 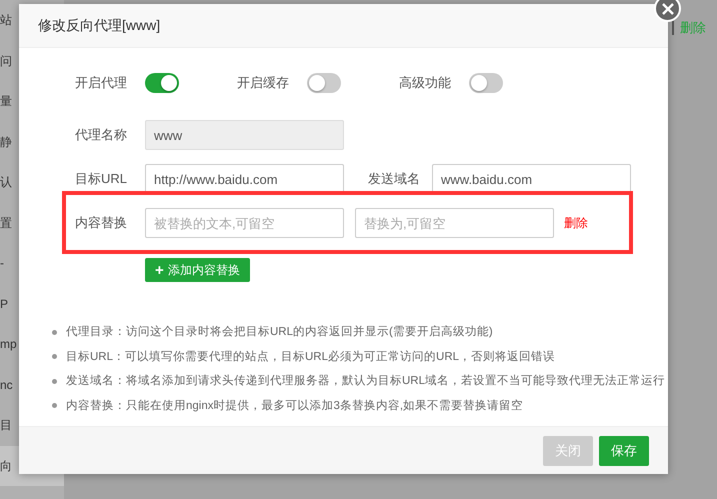 What do you see at coordinates (159, 270) in the screenshot?
I see `plus-icon: +` at bounding box center [159, 270].